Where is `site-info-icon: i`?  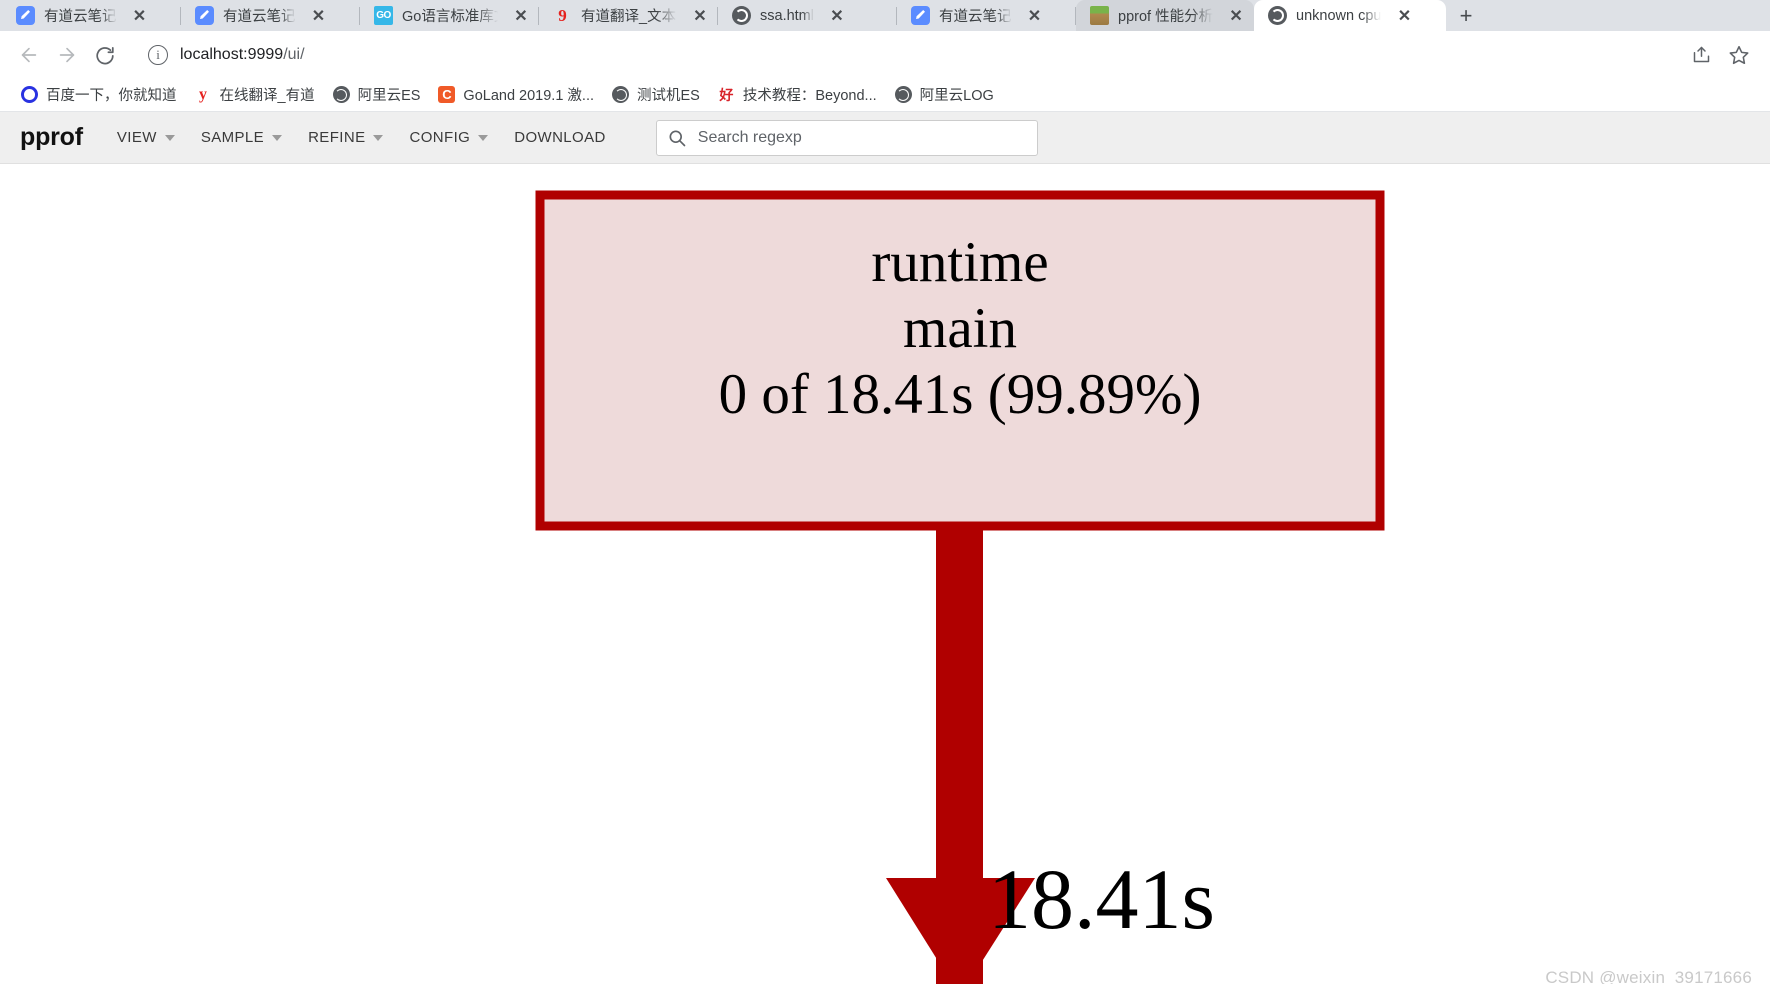
site-info-icon: i is located at coordinates (158, 54).